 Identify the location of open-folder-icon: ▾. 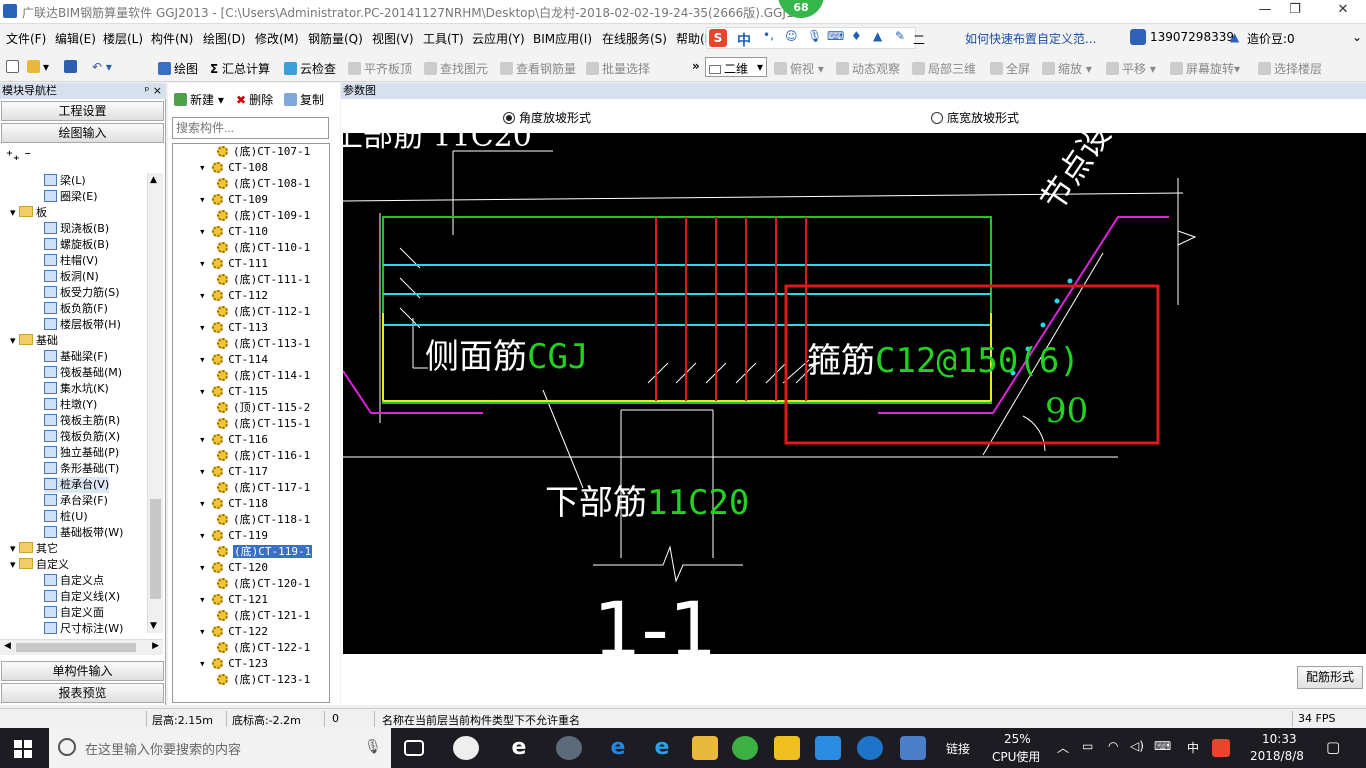
(38, 67).